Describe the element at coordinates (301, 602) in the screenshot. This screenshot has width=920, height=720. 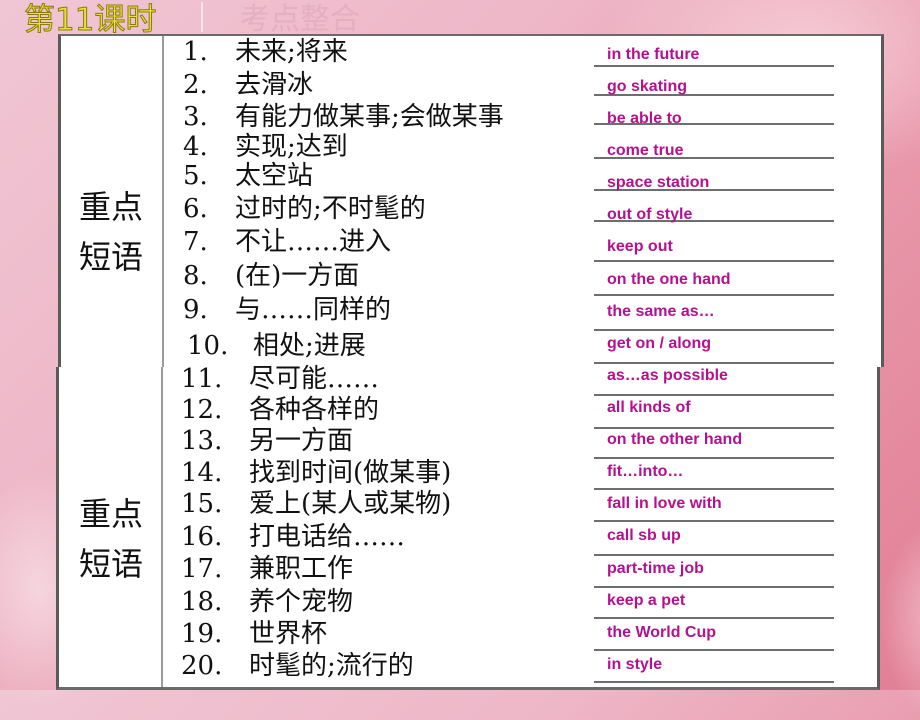
I see `chinese-text: 养个宠物` at that location.